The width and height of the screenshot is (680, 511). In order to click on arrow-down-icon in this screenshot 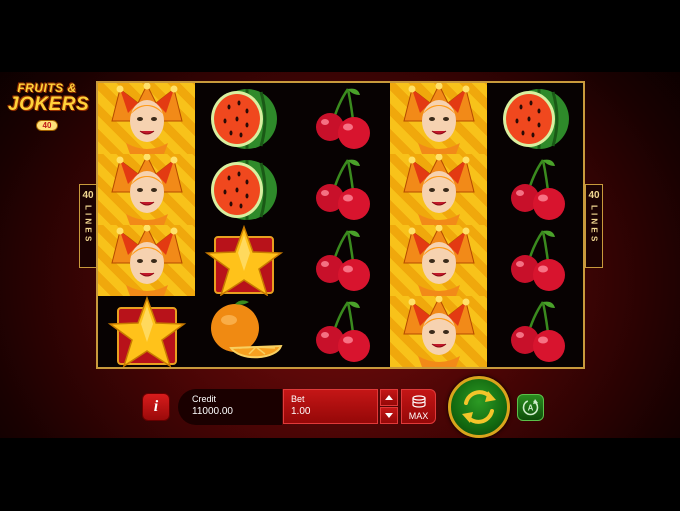, I will do `click(389, 415)`.